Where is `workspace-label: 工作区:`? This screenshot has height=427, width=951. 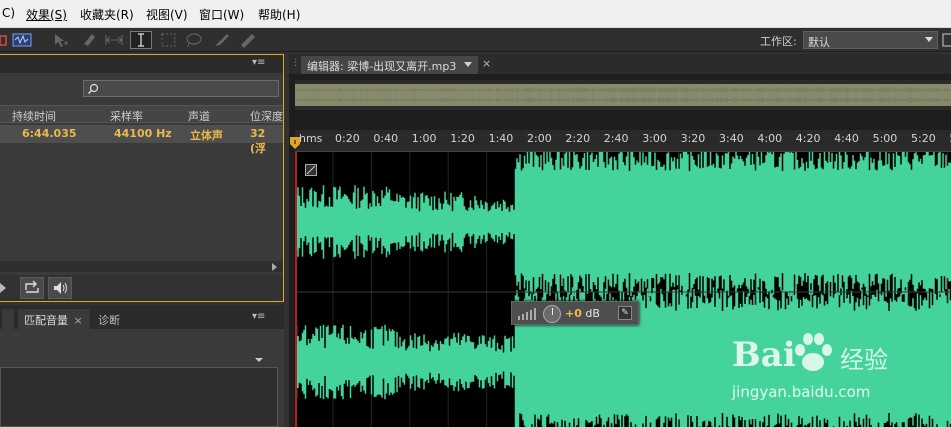
workspace-label: 工作区: is located at coordinates (778, 41).